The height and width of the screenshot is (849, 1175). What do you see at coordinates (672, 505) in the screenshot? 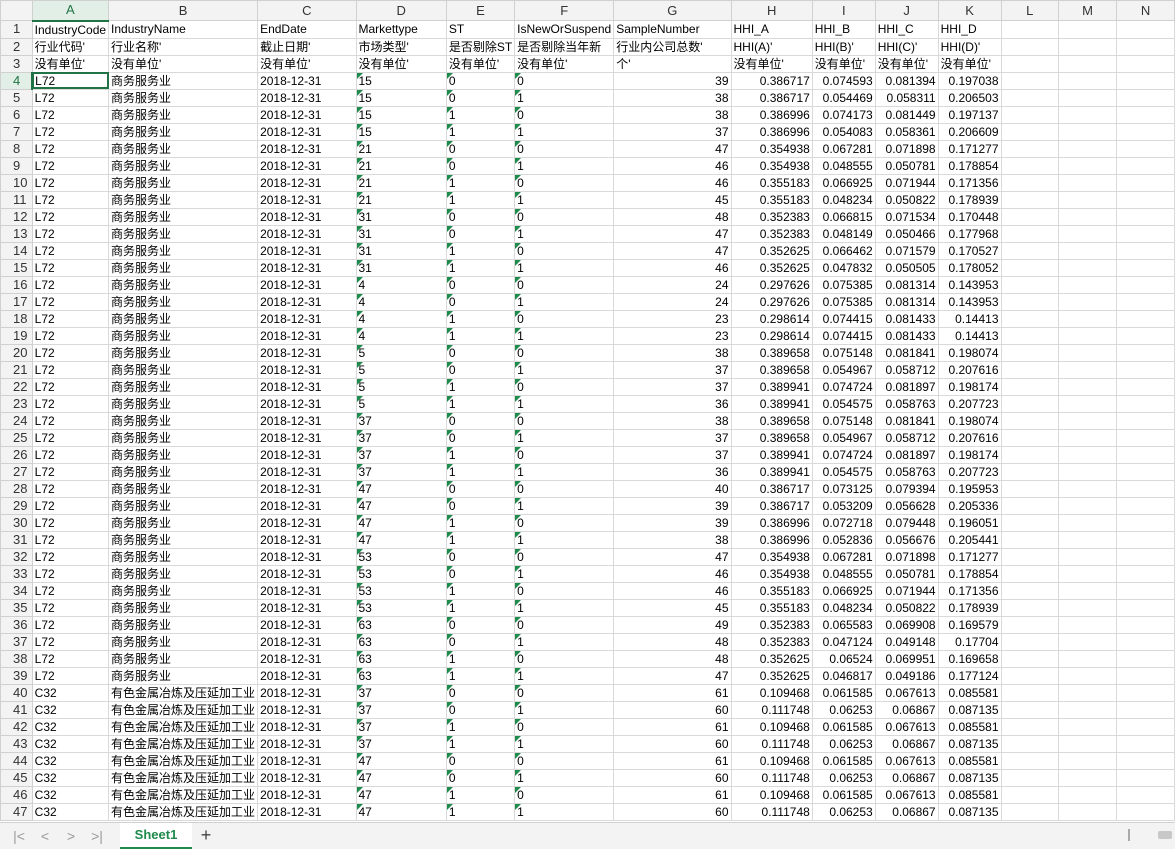
I see `cell-g29: 39` at bounding box center [672, 505].